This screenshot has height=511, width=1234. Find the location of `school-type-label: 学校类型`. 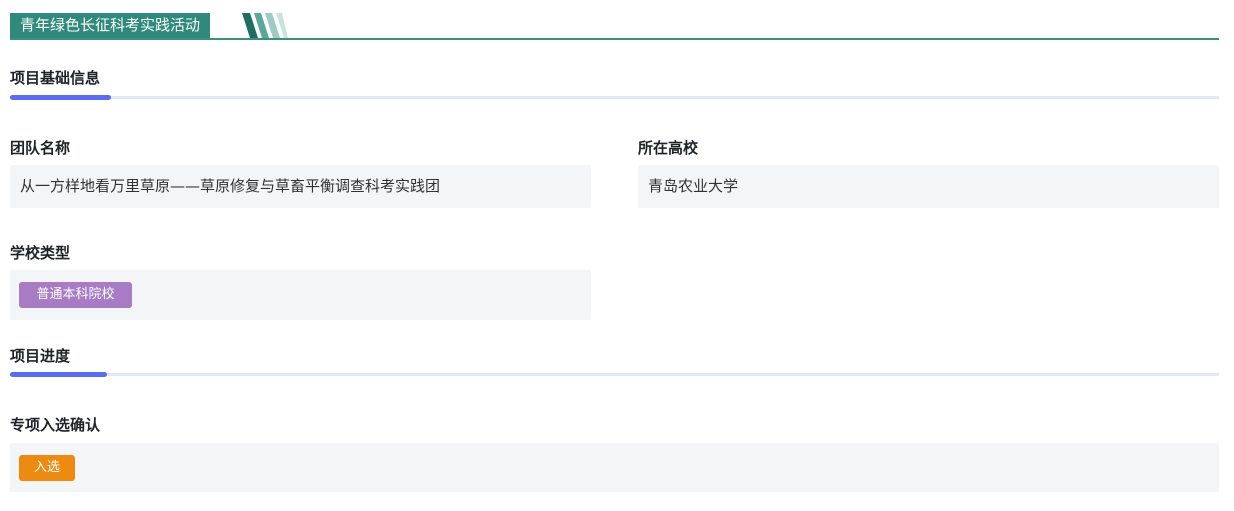

school-type-label: 学校类型 is located at coordinates (40, 253).